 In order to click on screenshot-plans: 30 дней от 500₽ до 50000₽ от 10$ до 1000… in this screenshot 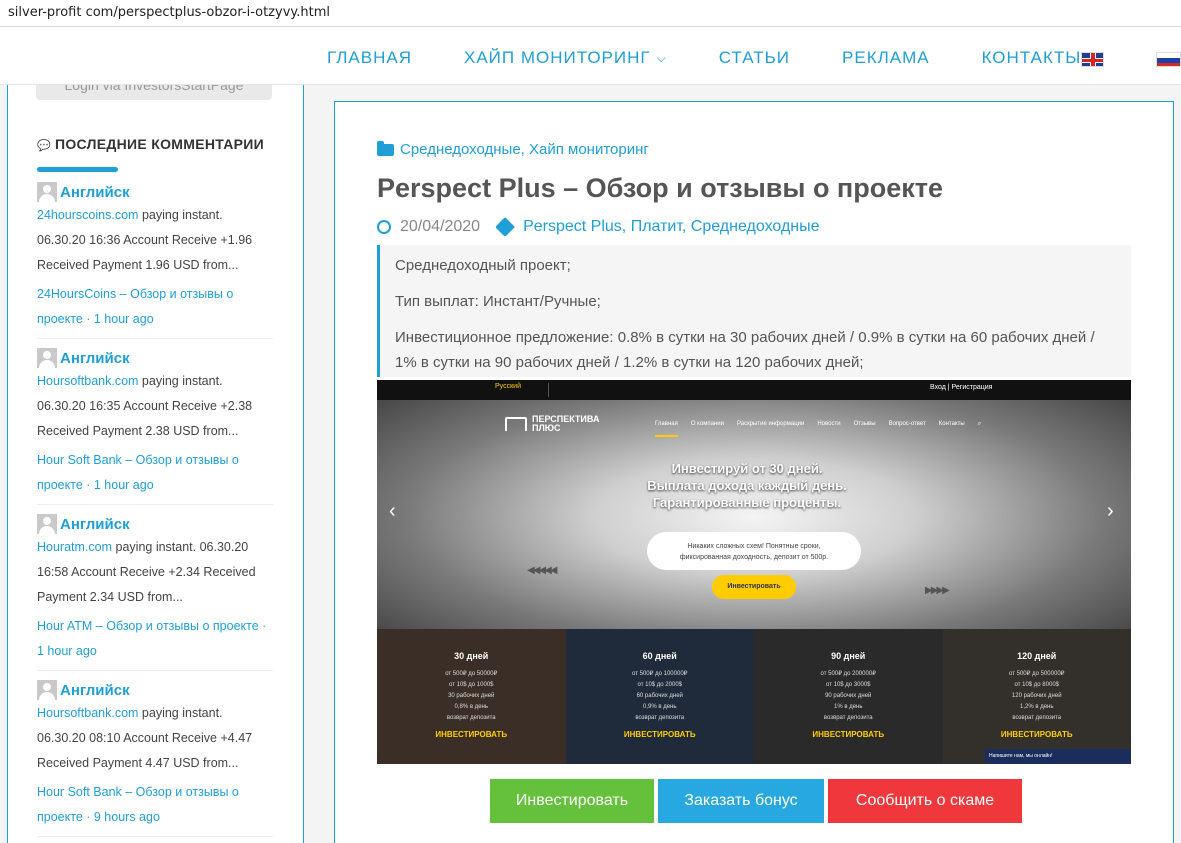, I will do `click(754, 696)`.